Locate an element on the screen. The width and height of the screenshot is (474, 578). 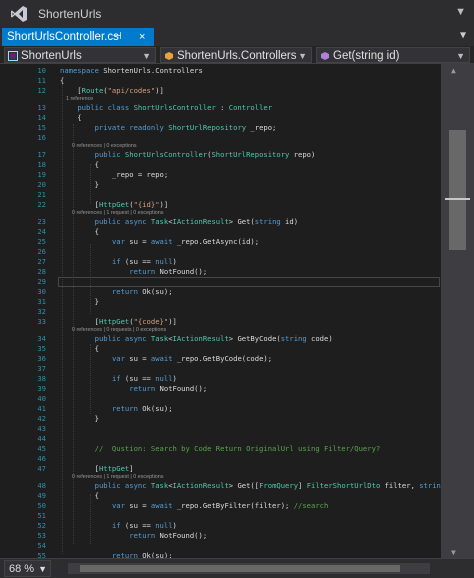
line-number: 26 is located at coordinates (41, 251).